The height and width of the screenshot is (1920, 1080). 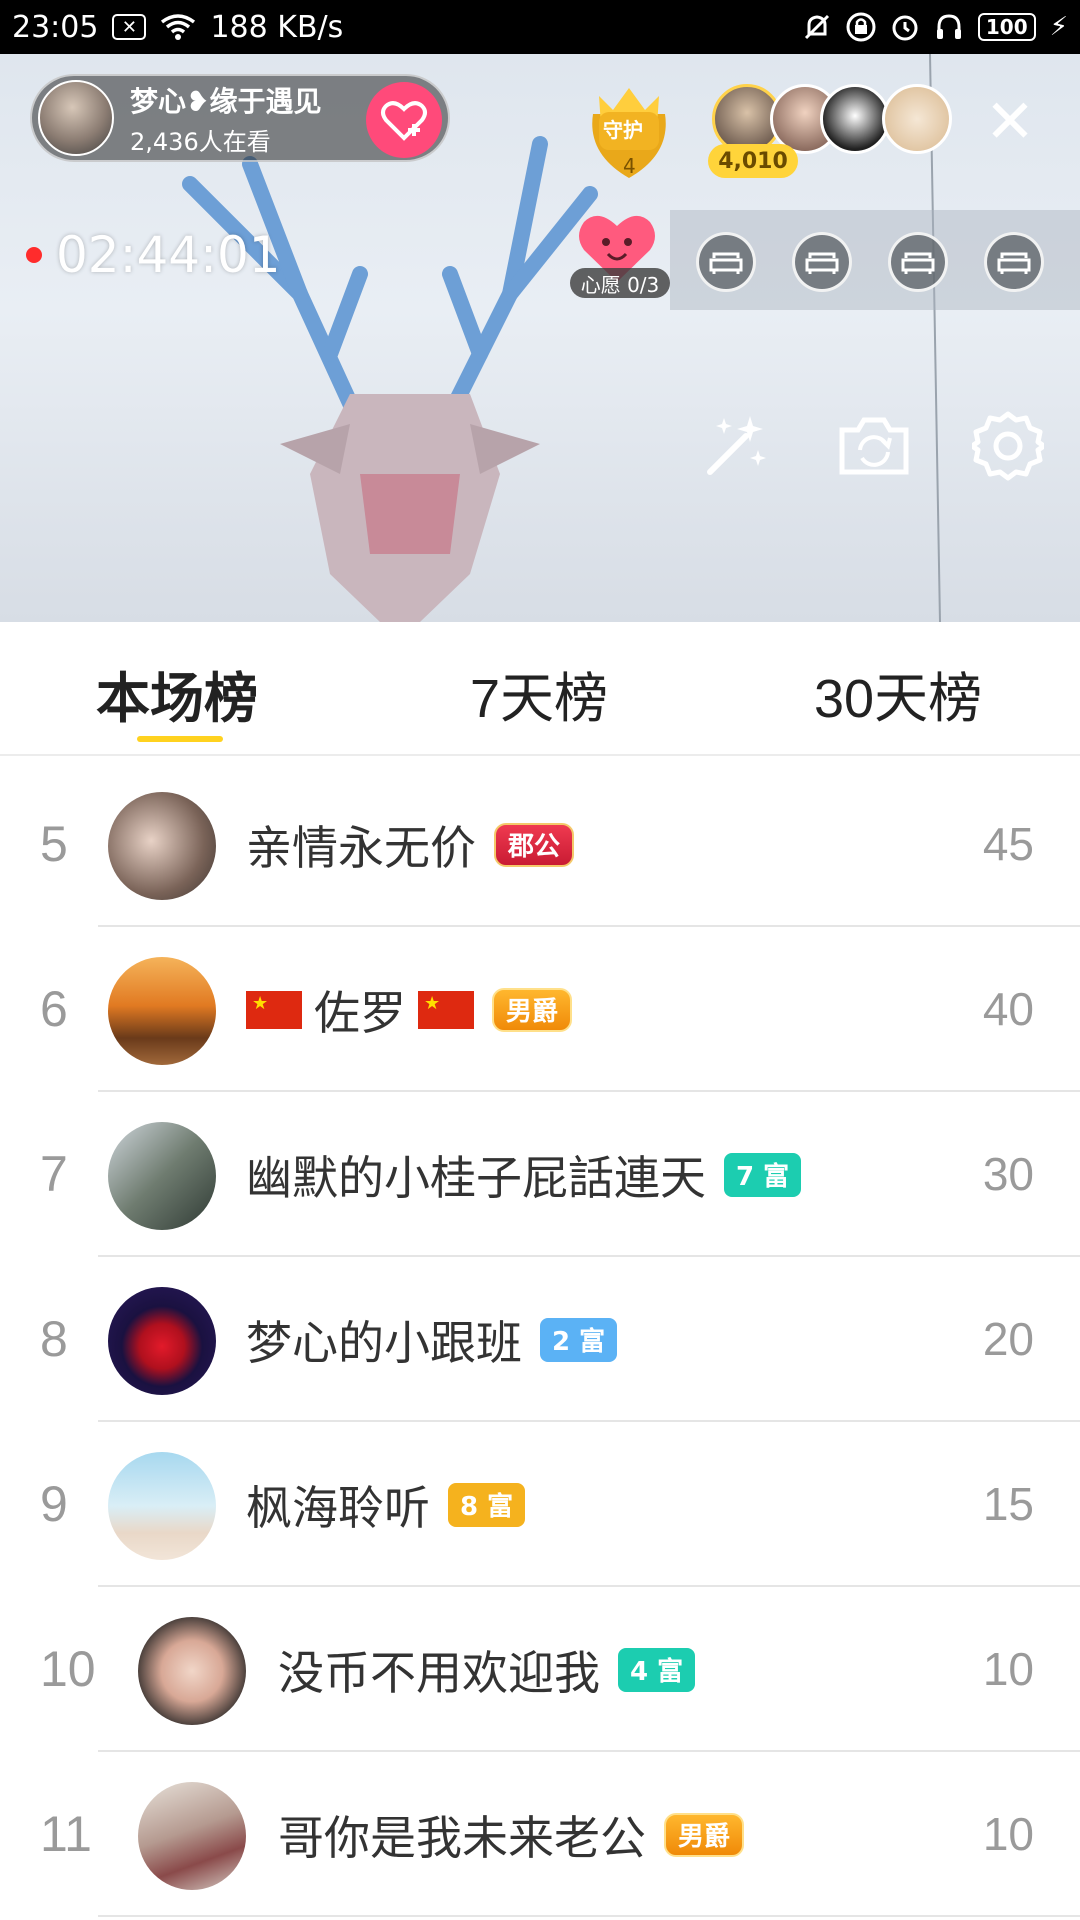 What do you see at coordinates (589, 1916) in the screenshot?
I see `divider` at bounding box center [589, 1916].